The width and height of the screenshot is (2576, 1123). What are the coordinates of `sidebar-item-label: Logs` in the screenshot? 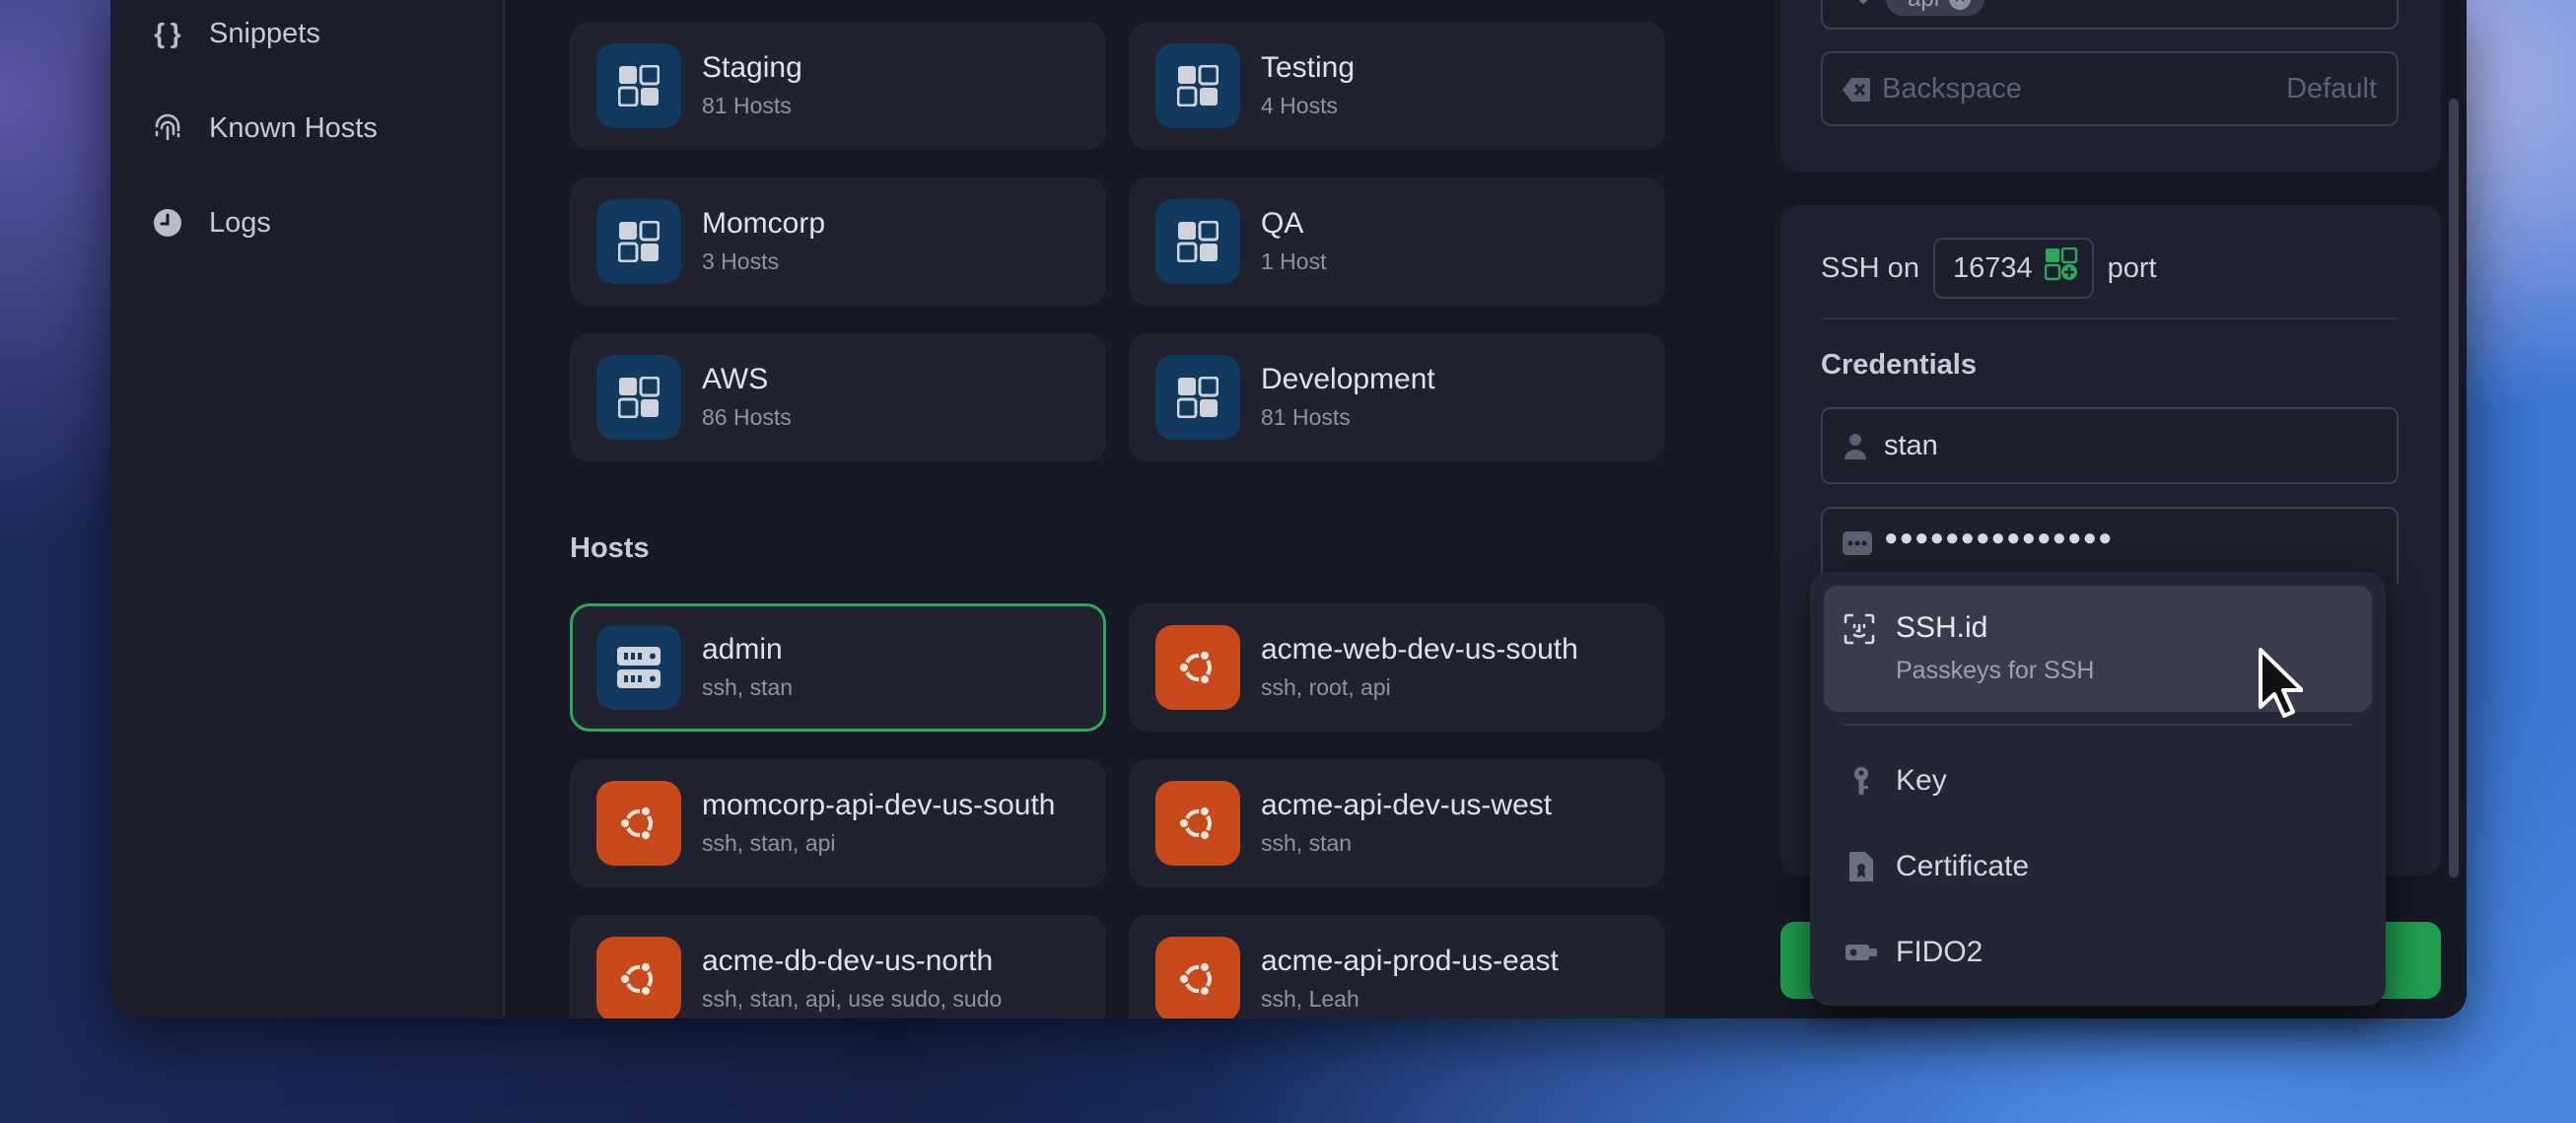 It's located at (240, 222).